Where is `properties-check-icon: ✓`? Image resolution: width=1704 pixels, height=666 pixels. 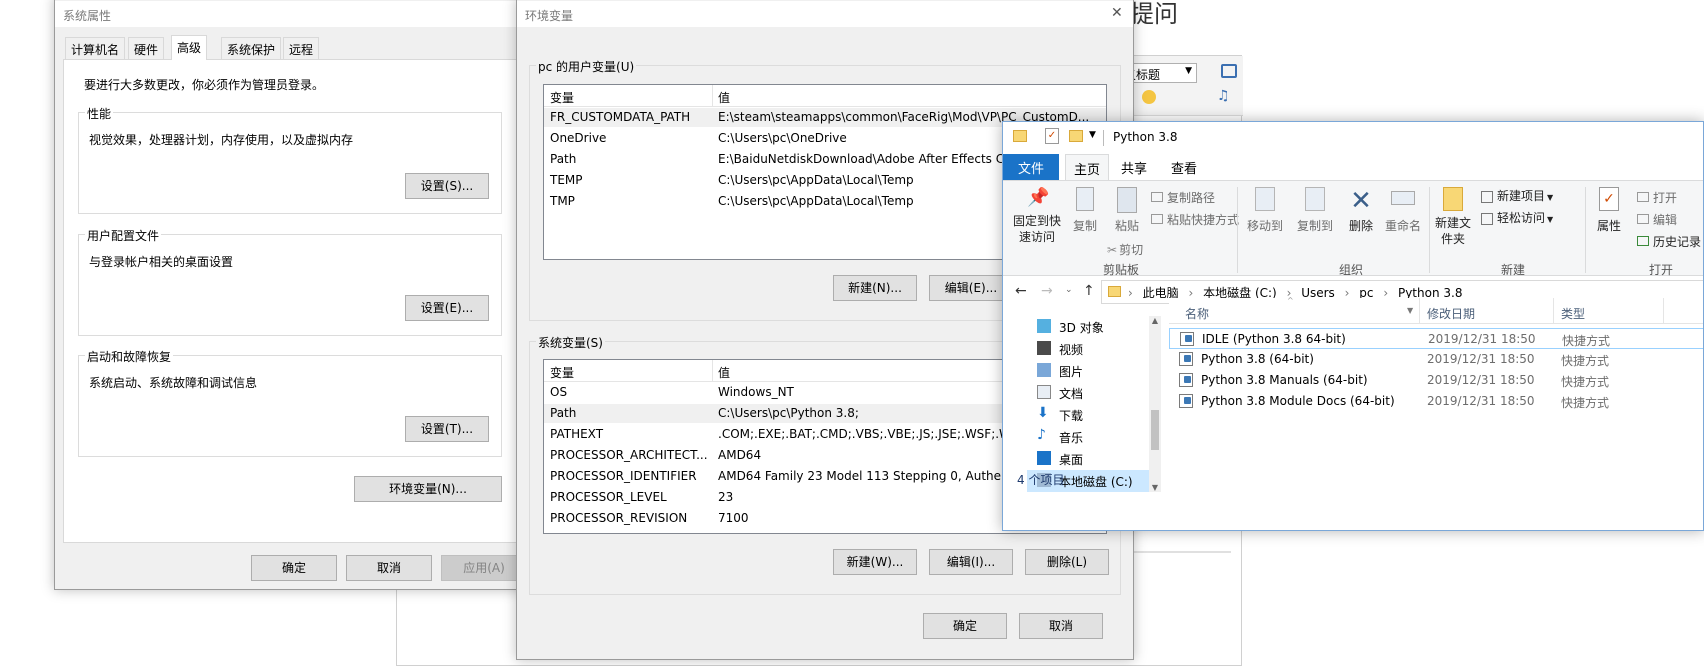
properties-check-icon: ✓ is located at coordinates (1052, 136).